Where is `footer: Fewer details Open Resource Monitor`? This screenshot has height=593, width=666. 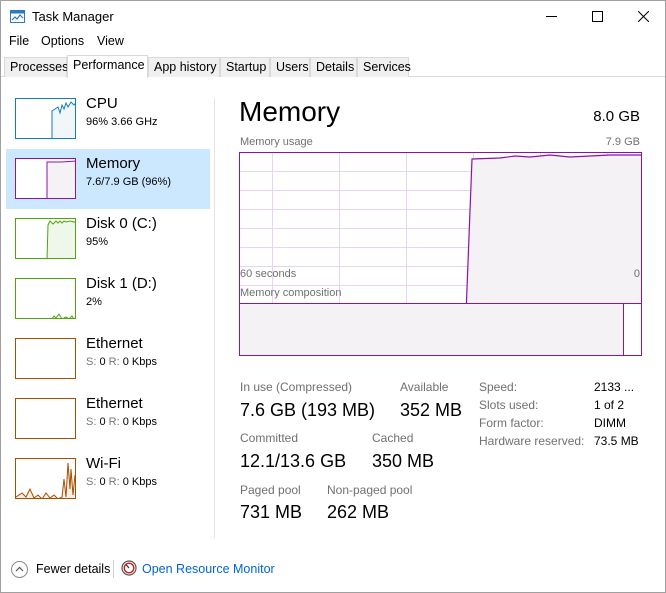
footer: Fewer details Open Resource Monitor is located at coordinates (333, 571).